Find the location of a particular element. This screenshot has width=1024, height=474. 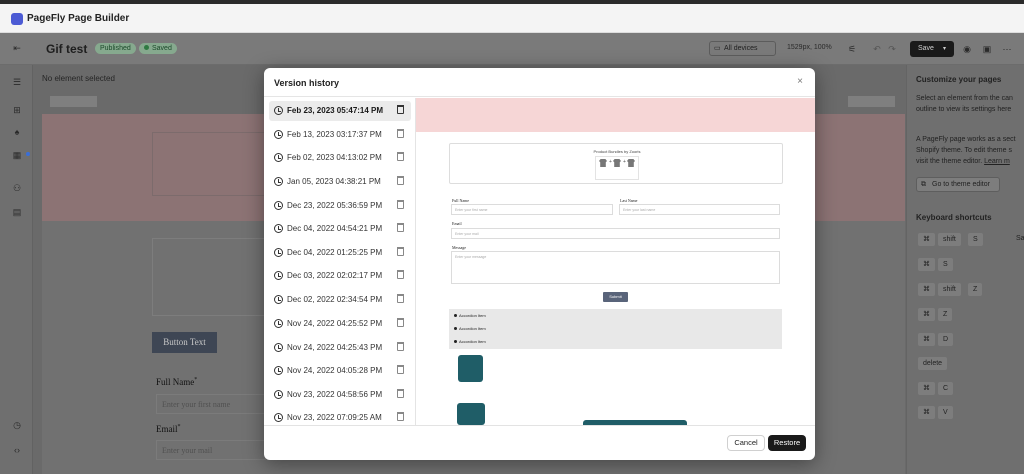

version-item: Feb 23, 2023 05:47:14 PM is located at coordinates (340, 111).